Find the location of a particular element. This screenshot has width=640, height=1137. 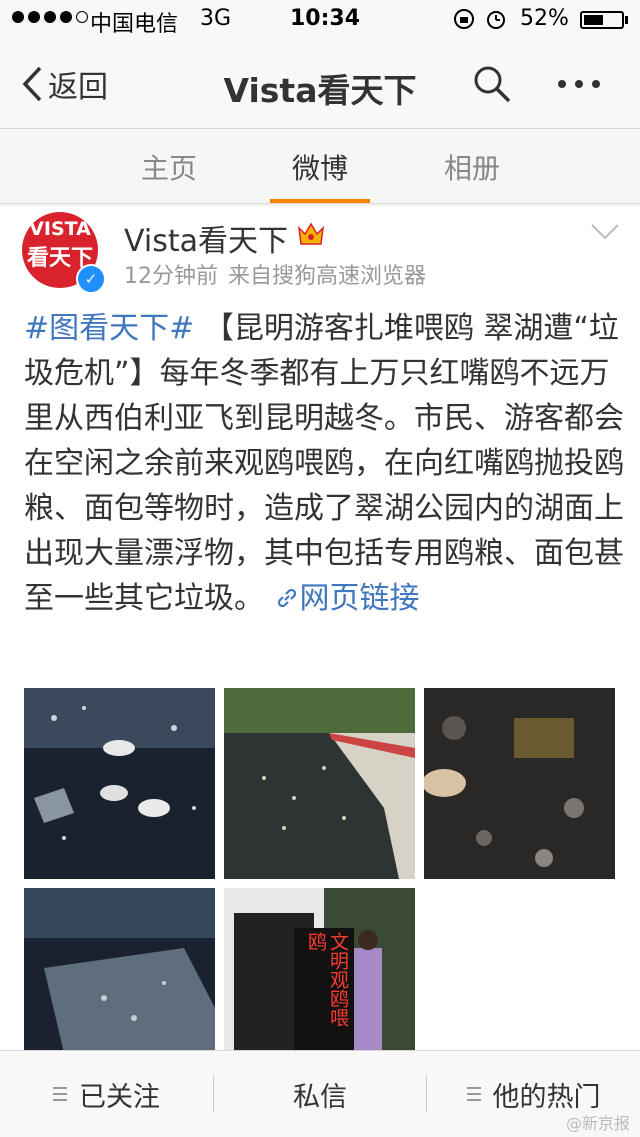

tab-weibo: 微博 is located at coordinates (320, 167).